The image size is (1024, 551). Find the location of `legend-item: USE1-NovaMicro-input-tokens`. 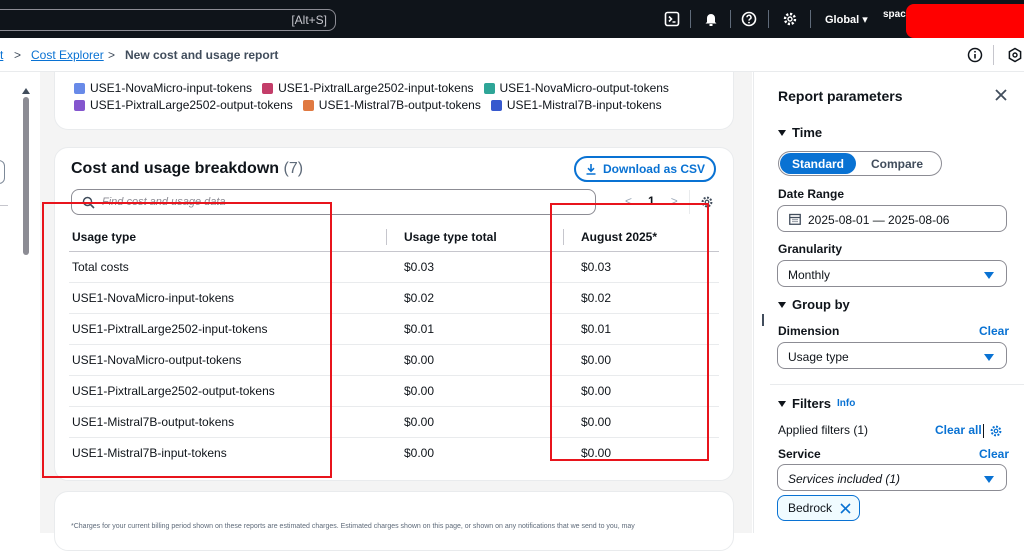

legend-item: USE1-NovaMicro-input-tokens is located at coordinates (163, 88).